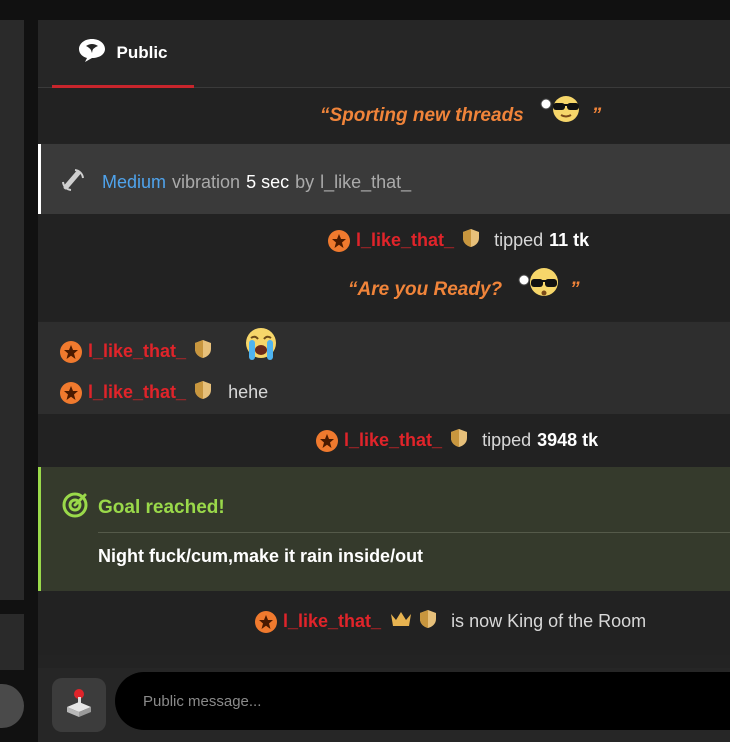 This screenshot has height=742, width=730. Describe the element at coordinates (401, 621) in the screenshot. I see `crown-icon` at that location.